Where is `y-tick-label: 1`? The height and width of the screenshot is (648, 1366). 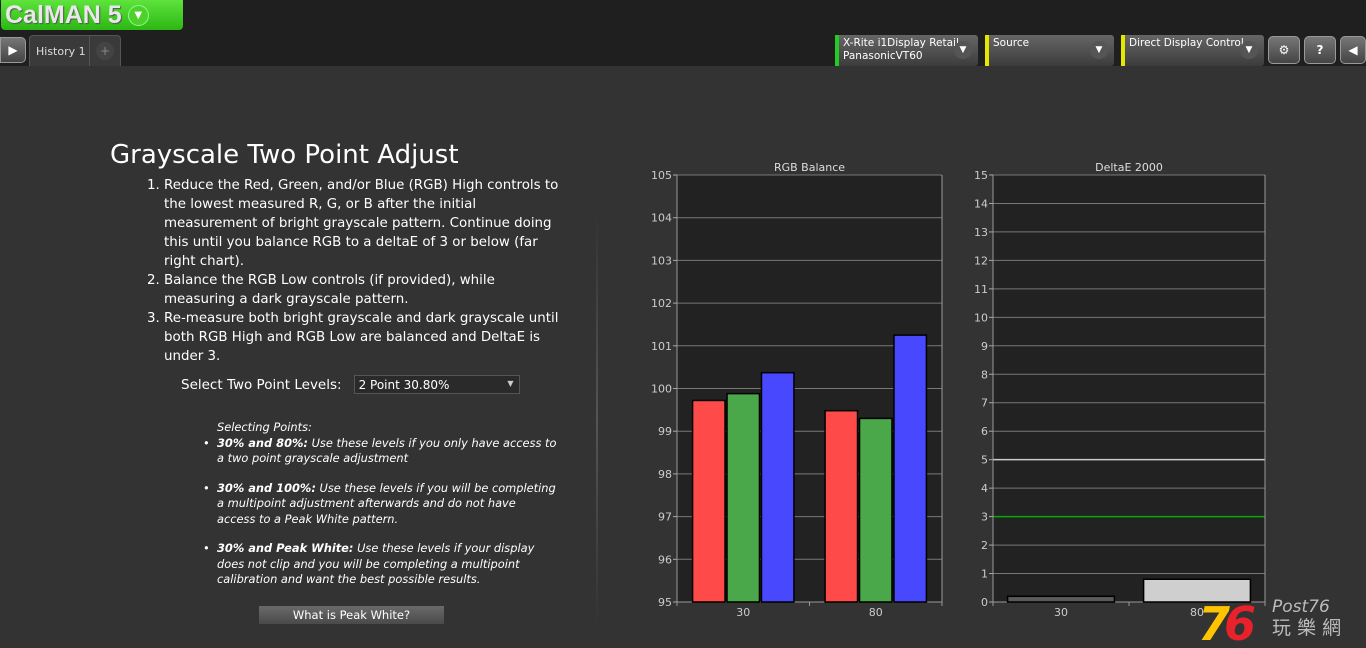
y-tick-label: 1 is located at coordinates (984, 574).